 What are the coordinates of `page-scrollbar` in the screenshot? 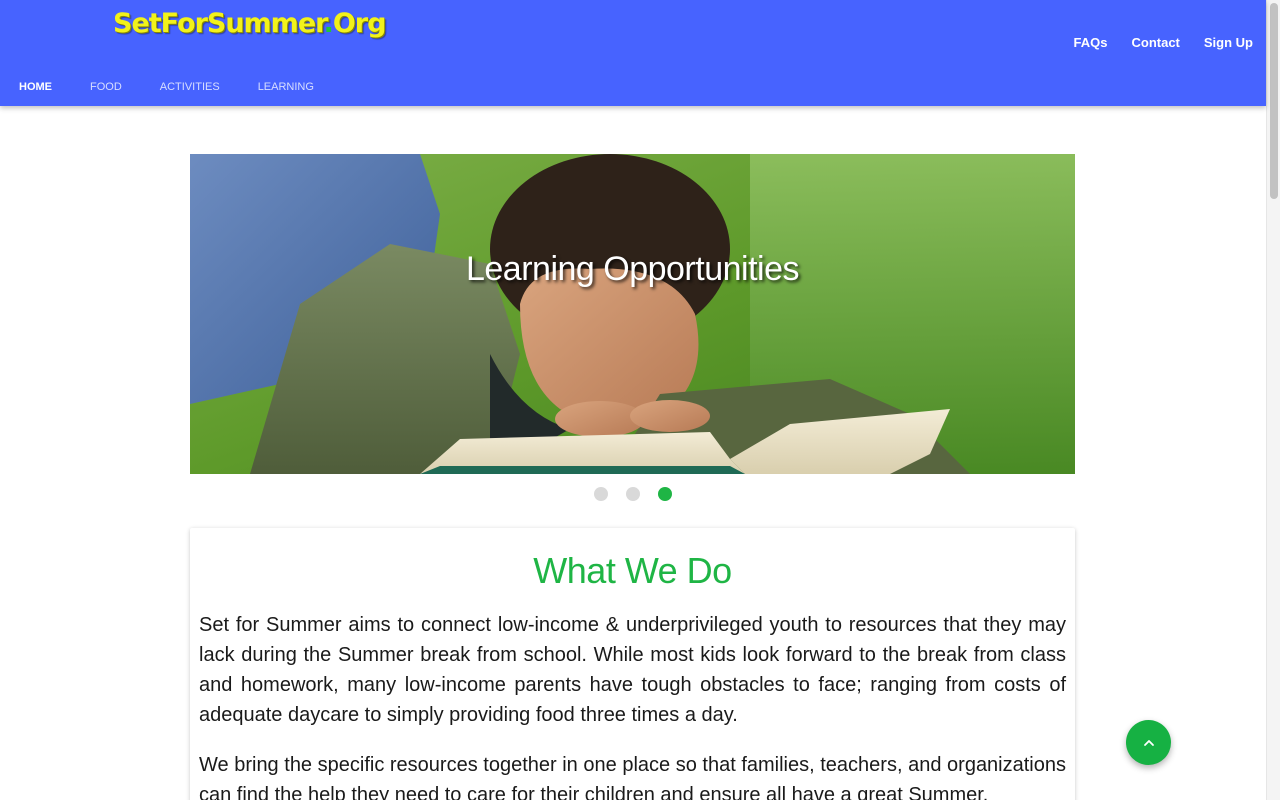 It's located at (1273, 400).